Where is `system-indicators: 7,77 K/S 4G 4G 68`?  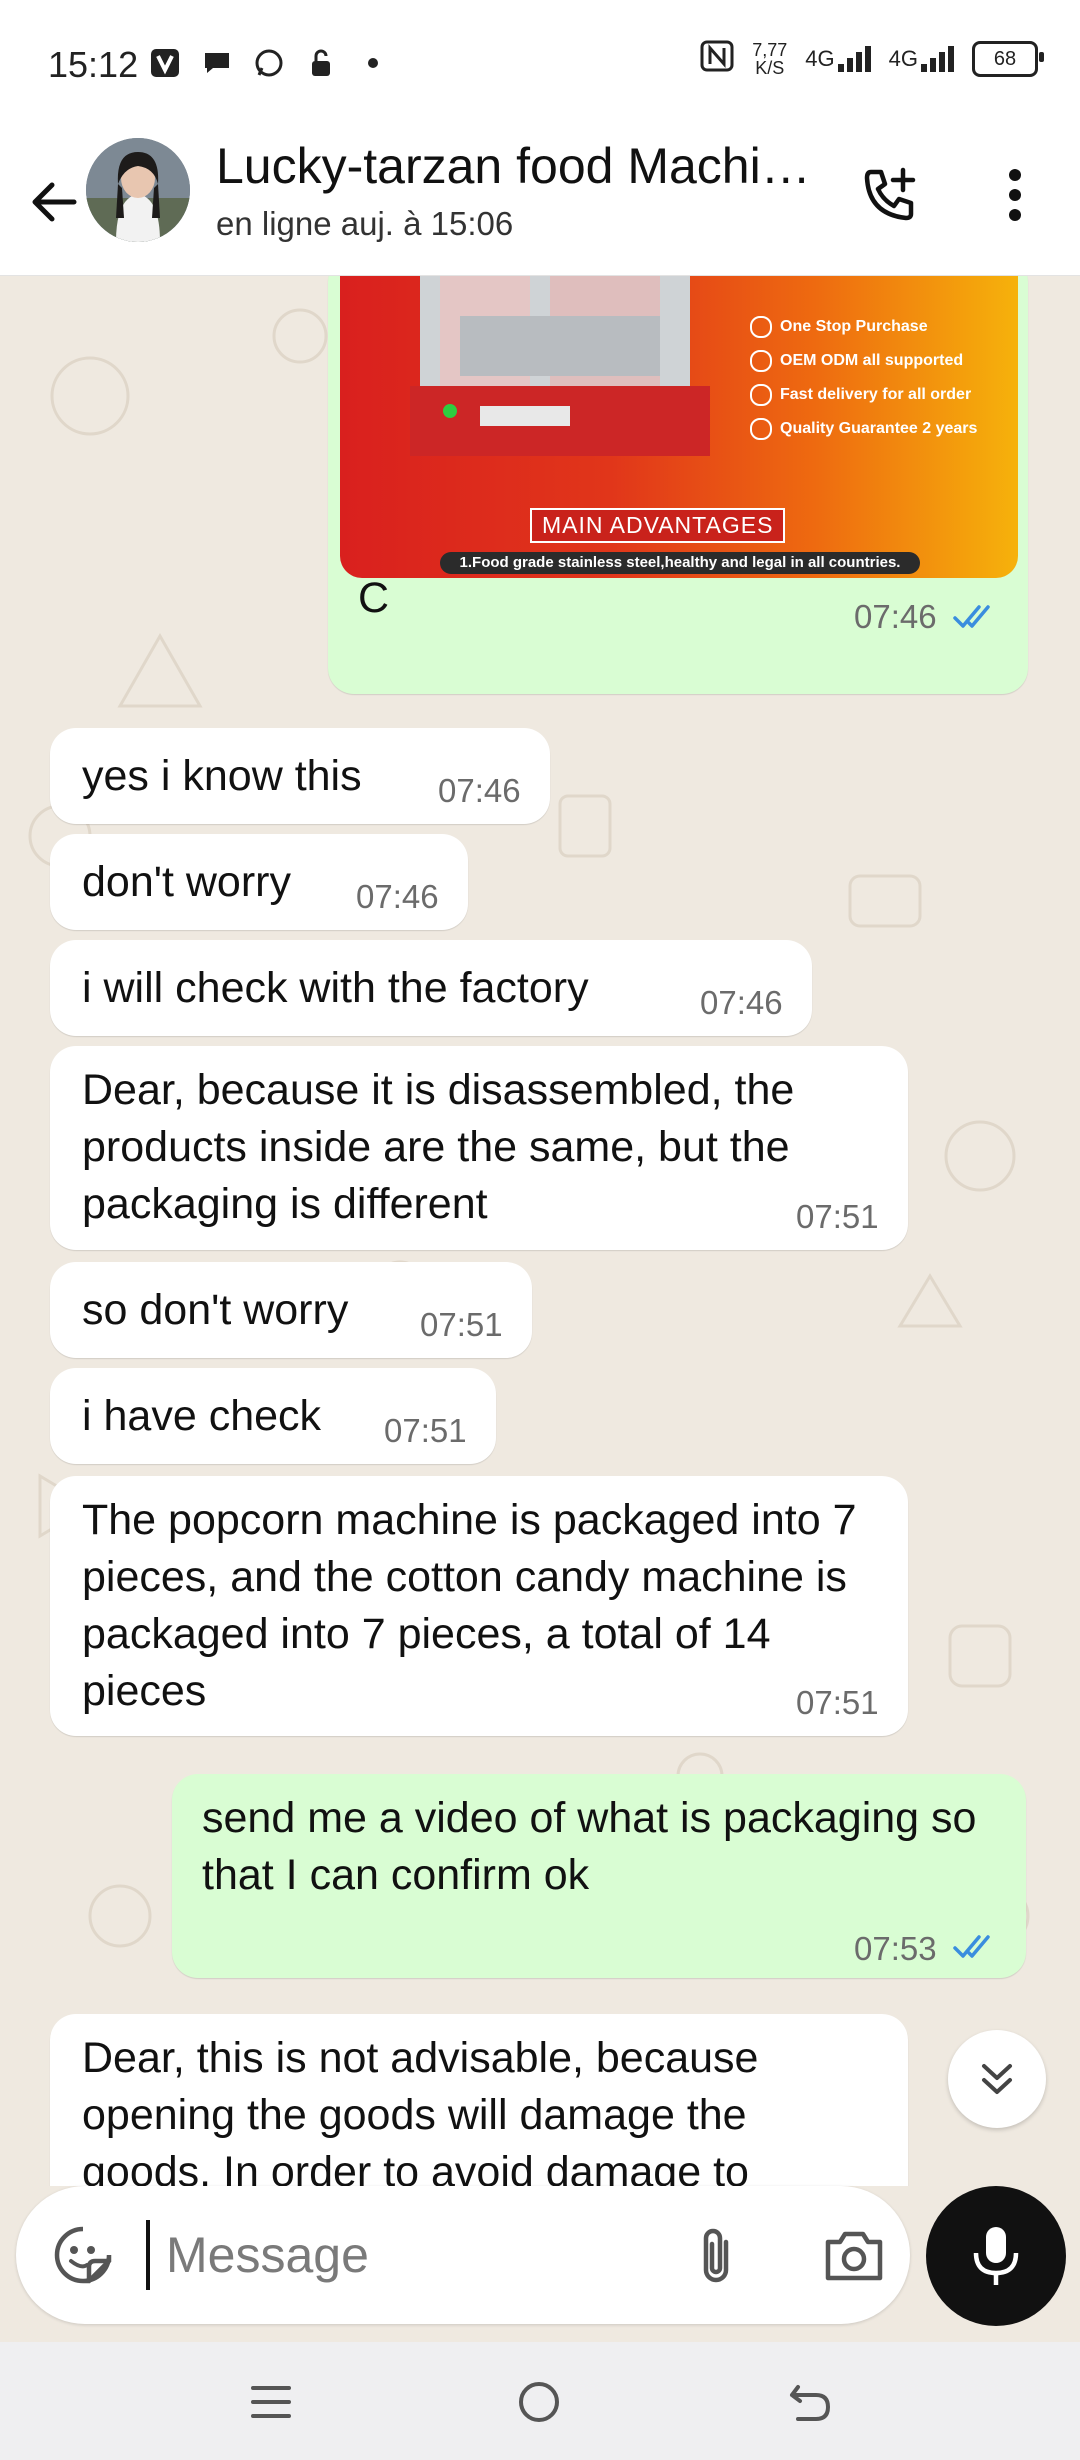
system-indicators: 7,77 K/S 4G 4G 68 is located at coordinates (872, 59).